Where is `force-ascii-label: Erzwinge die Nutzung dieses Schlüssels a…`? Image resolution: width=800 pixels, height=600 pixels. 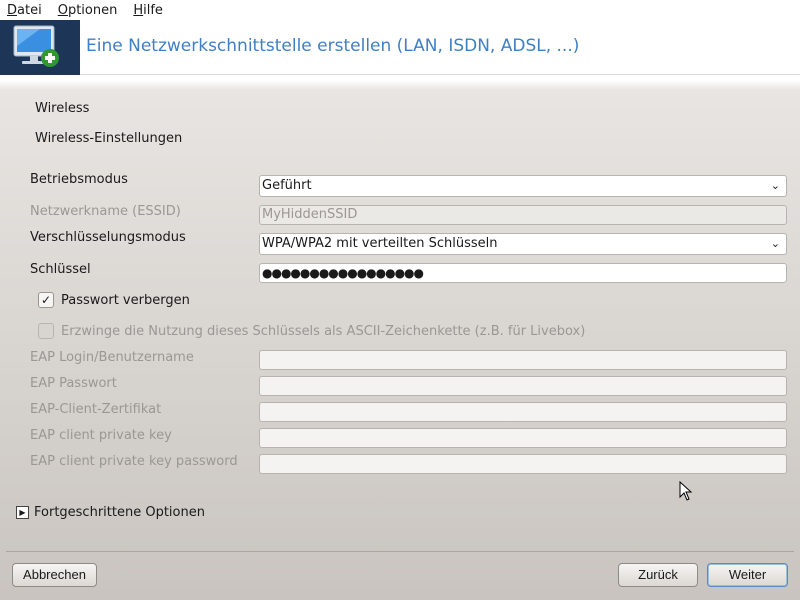
force-ascii-label: Erzwinge die Nutzung dieses Schlüssels a… is located at coordinates (323, 331).